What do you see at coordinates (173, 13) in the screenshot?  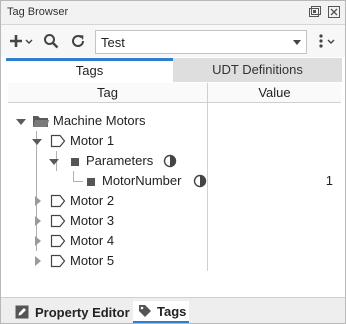 I see `title-bar: Tag Browser` at bounding box center [173, 13].